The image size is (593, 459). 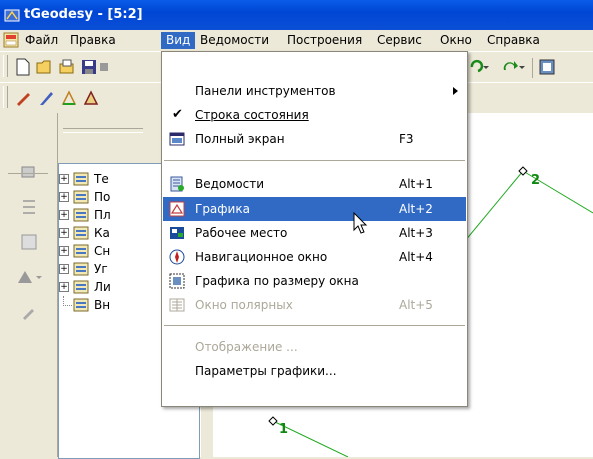 I want to click on menu-item-statements: Ведомости Alt+1, so click(x=314, y=184).